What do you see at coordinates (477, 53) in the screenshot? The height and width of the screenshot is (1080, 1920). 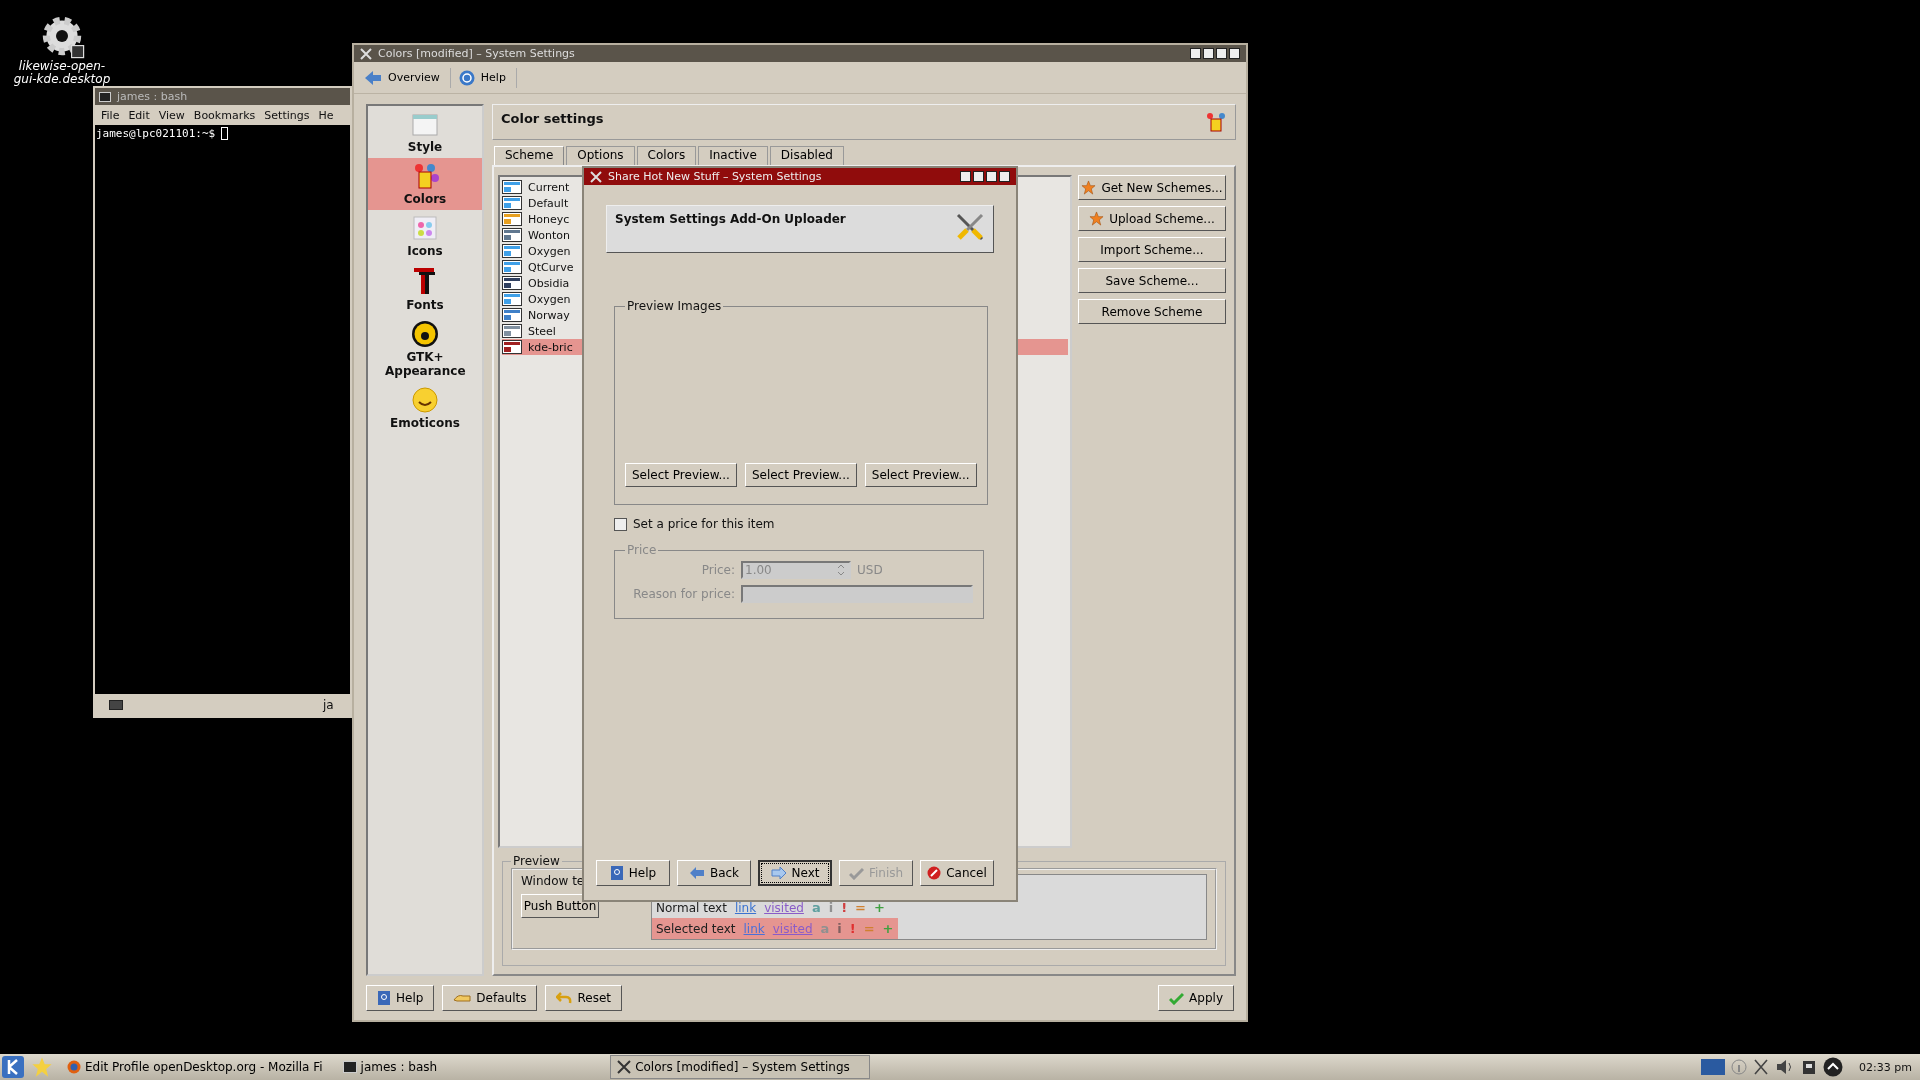 I see `window-title: Colors [modified] – System Settings` at bounding box center [477, 53].